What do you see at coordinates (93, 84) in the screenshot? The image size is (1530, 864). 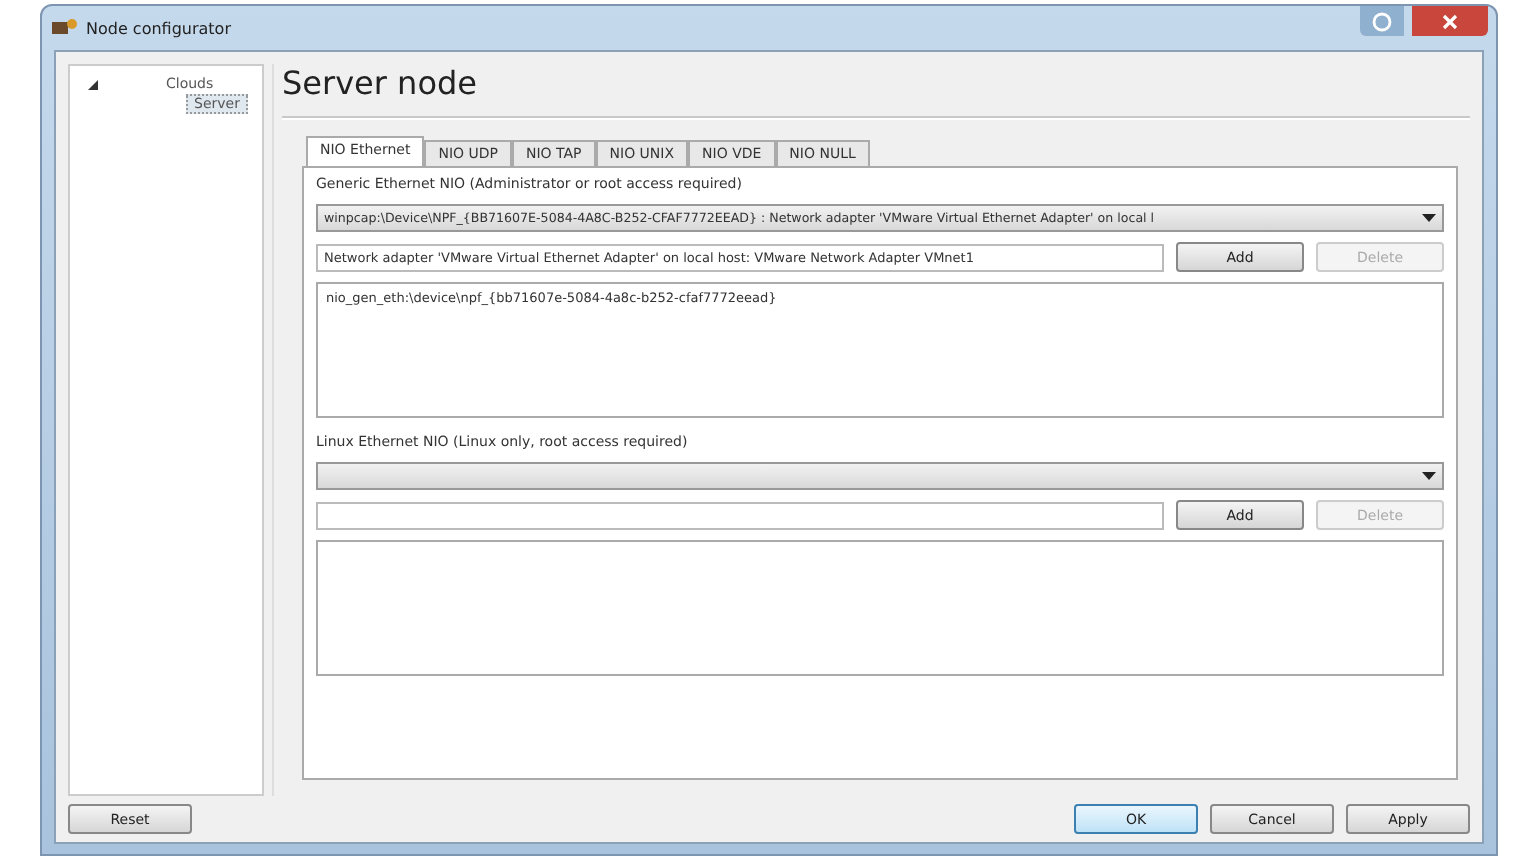 I see `expand-arrow-icon` at bounding box center [93, 84].